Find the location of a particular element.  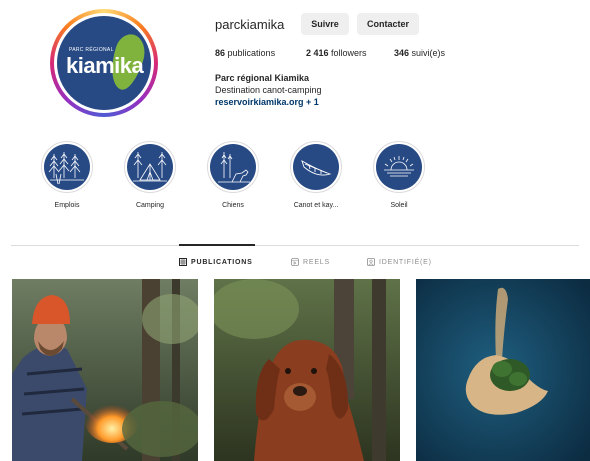

highlight-camping: Camping is located at coordinates (150, 175).